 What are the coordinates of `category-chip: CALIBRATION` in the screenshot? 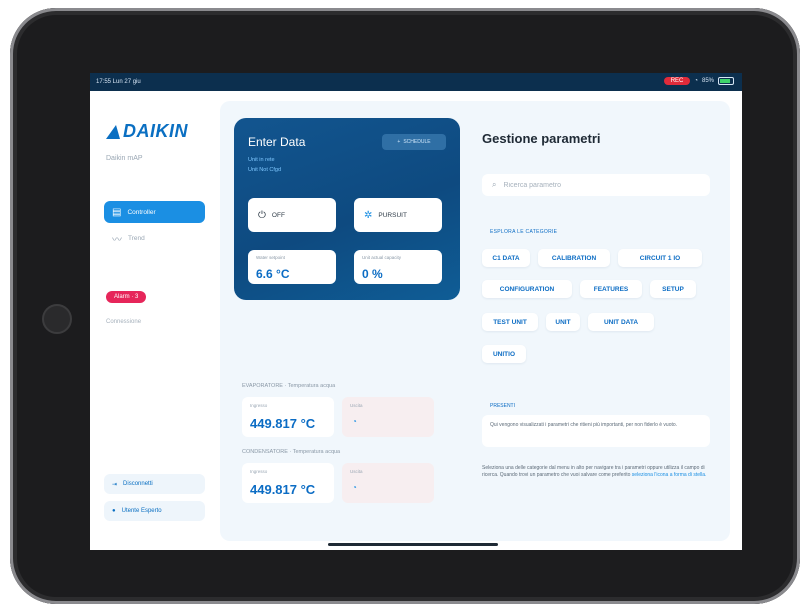 It's located at (574, 258).